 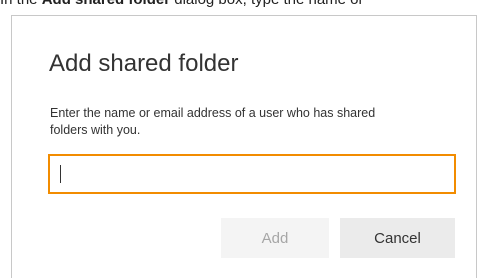 I want to click on caption-dialog-name: Add shared folder, so click(x=106, y=4).